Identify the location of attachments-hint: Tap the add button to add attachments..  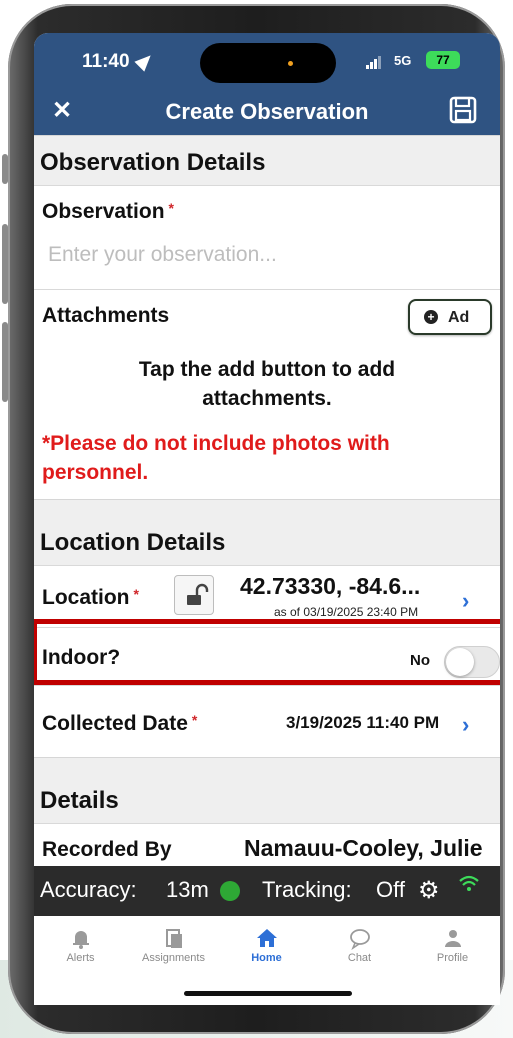
(267, 384).